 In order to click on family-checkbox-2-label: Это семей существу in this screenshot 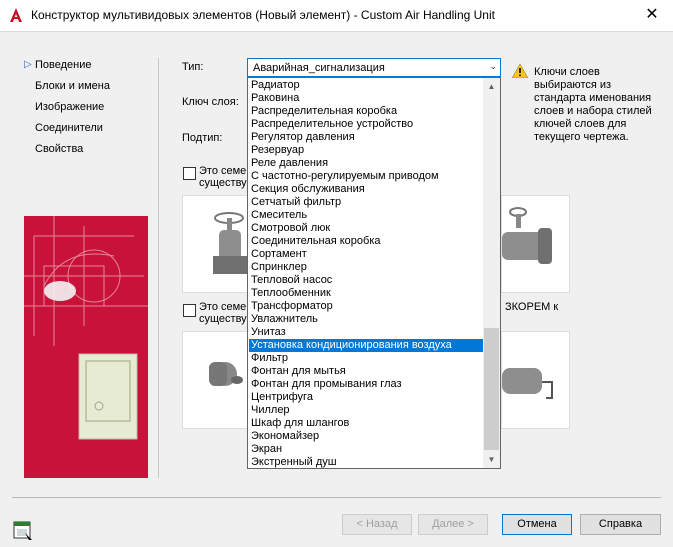, I will do `click(226, 313)`.